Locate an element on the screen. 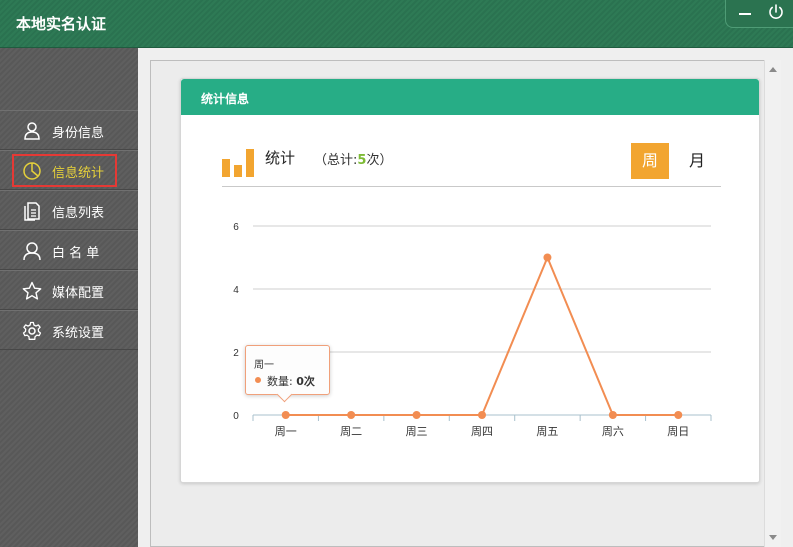  x-tick-label: 周四 is located at coordinates (482, 431).